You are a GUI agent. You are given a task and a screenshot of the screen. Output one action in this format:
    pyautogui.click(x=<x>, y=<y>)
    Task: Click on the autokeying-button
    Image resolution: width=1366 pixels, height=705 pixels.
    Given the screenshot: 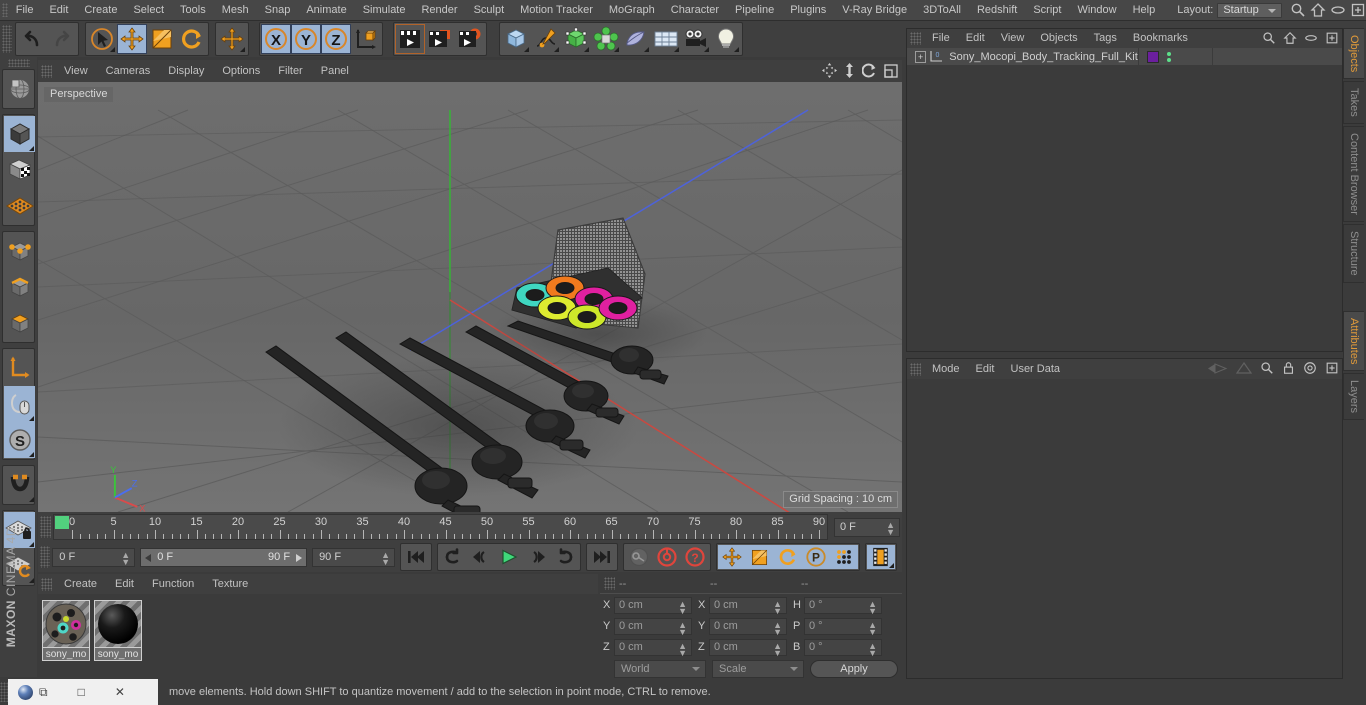 What is the action you would take?
    pyautogui.click(x=667, y=557)
    